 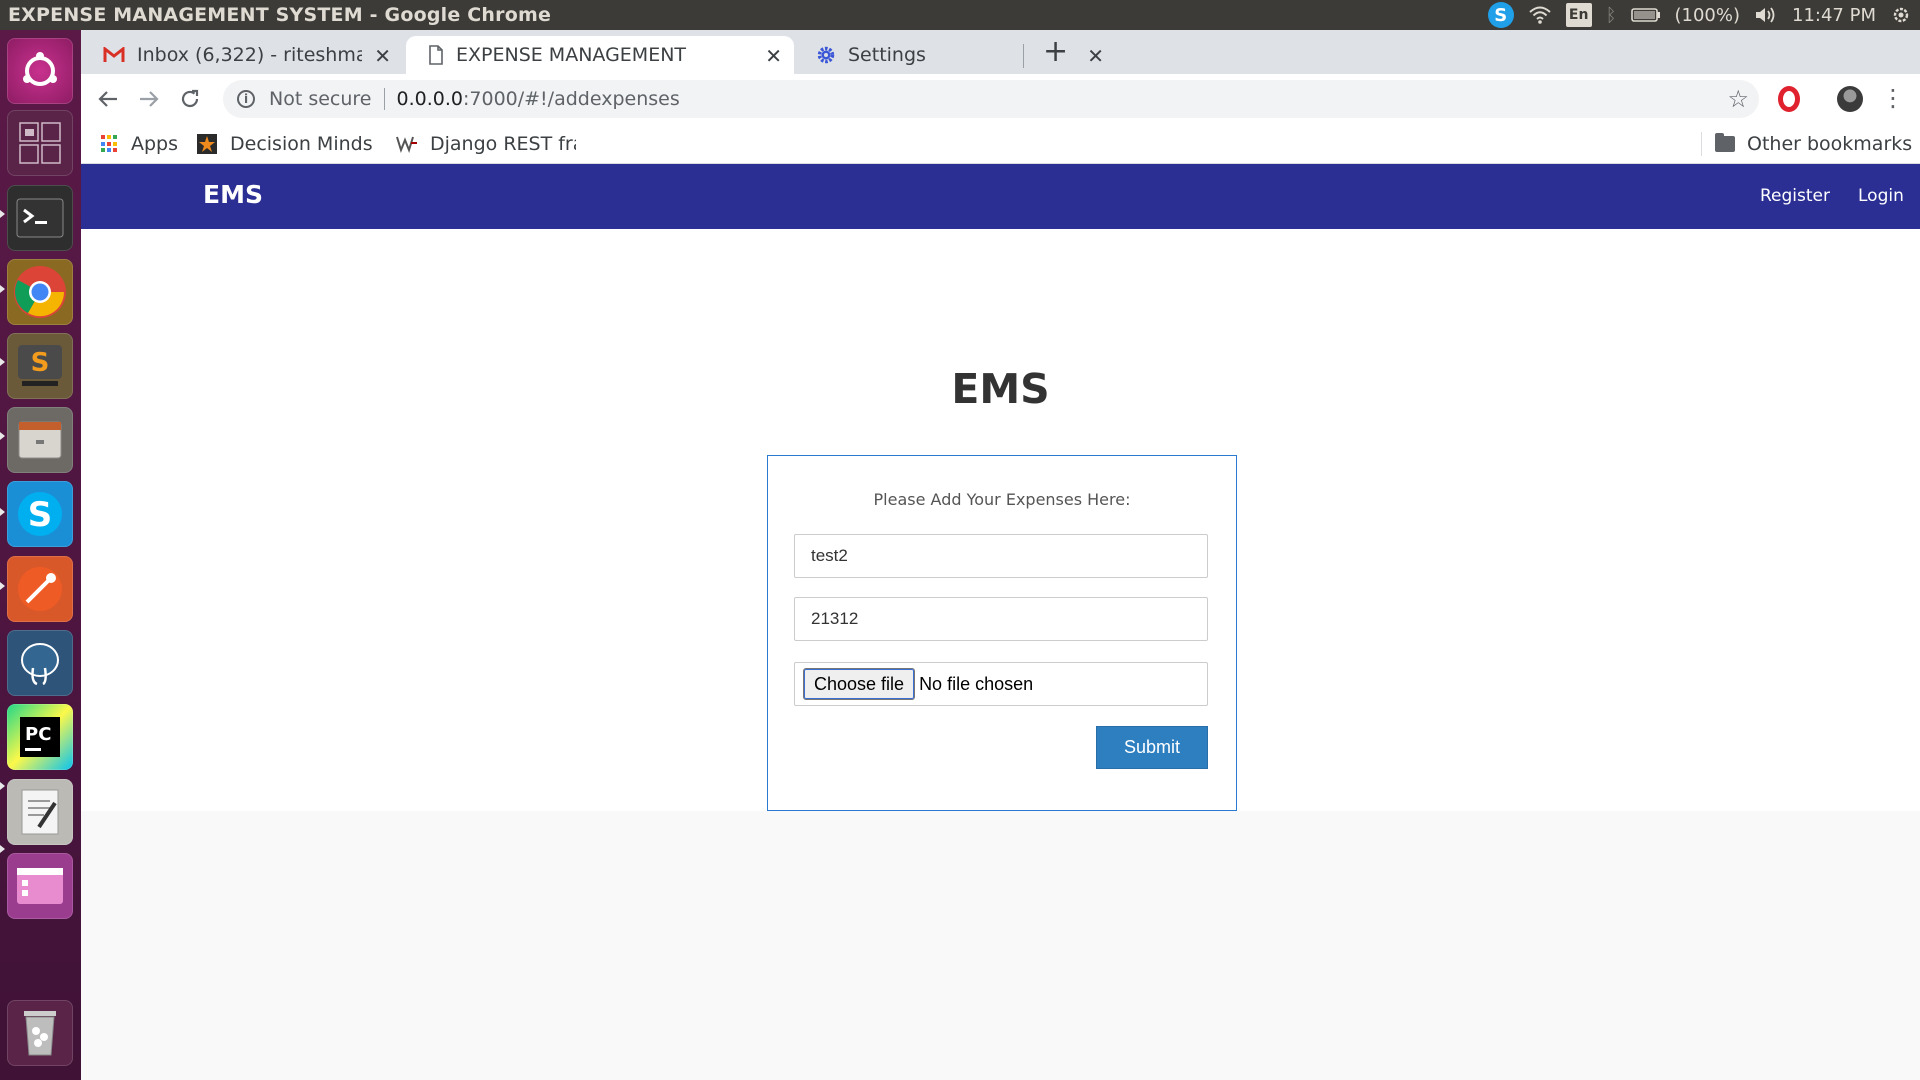 I want to click on pgadmin-icon, so click(x=40, y=663).